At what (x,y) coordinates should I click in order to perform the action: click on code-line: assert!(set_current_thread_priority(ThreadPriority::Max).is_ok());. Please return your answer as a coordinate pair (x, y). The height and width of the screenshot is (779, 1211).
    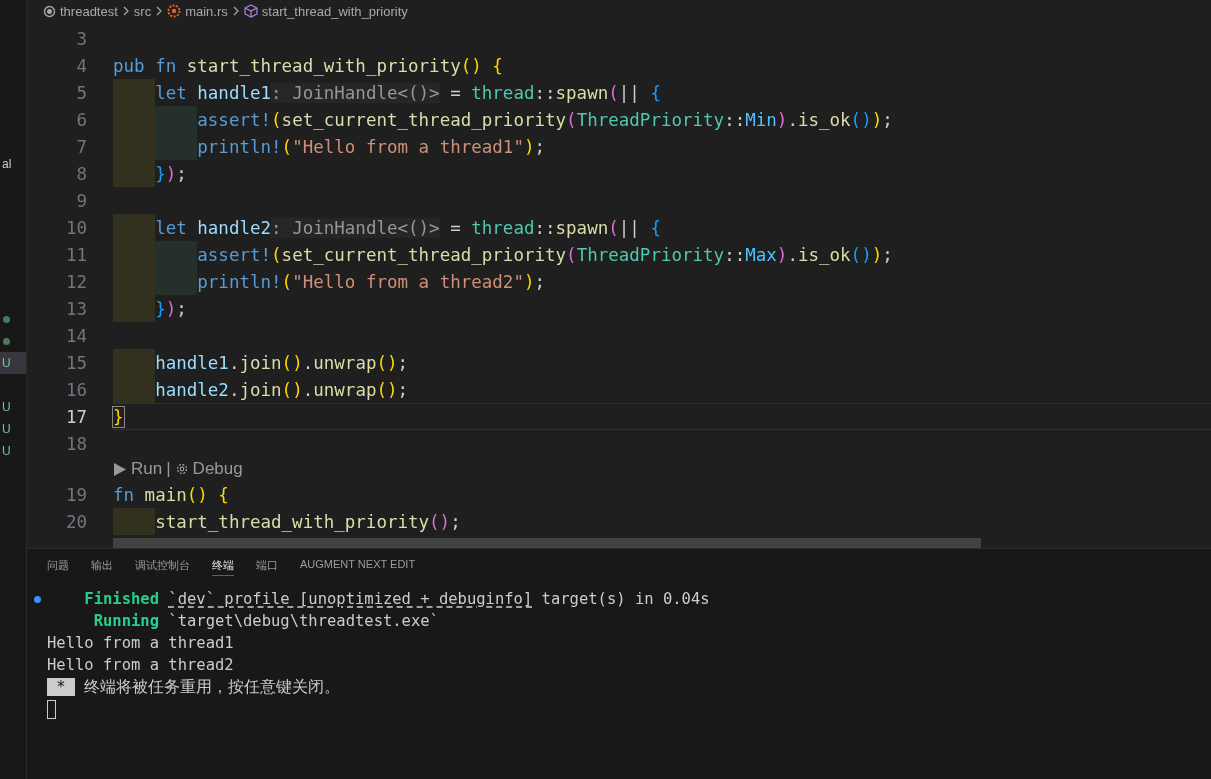
    Looking at the image, I should click on (662, 254).